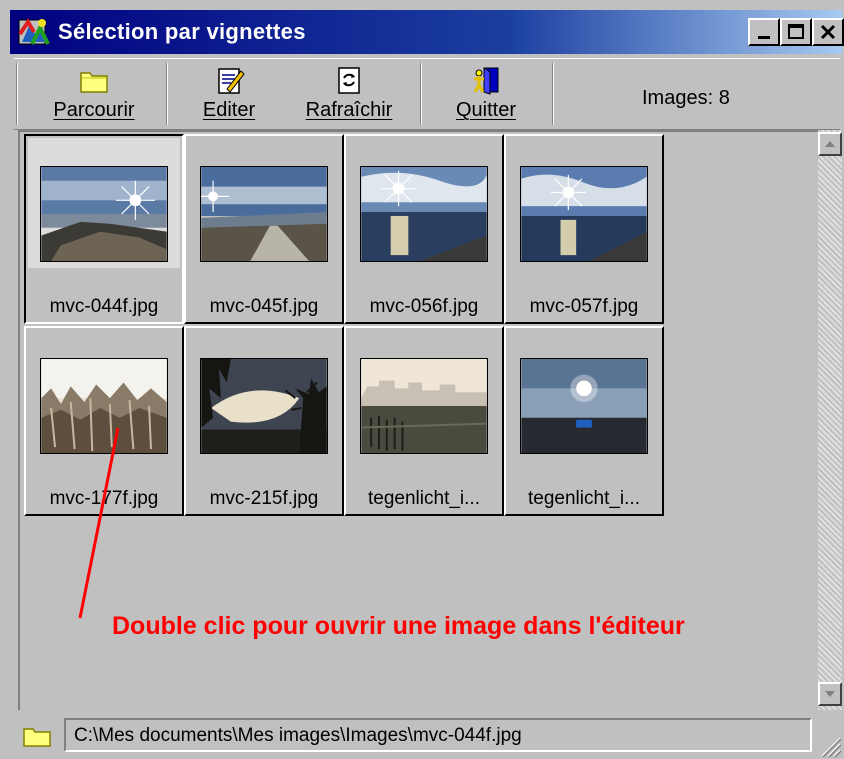 This screenshot has width=844, height=759. I want to click on app-icon, so click(34, 31).